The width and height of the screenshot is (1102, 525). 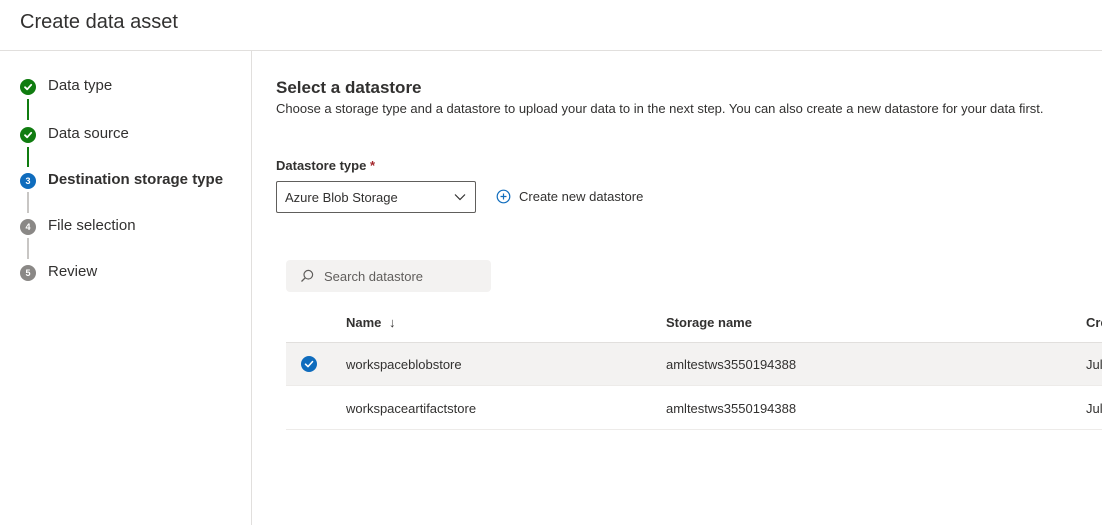 What do you see at coordinates (28, 181) in the screenshot?
I see `step-number-badge: 3` at bounding box center [28, 181].